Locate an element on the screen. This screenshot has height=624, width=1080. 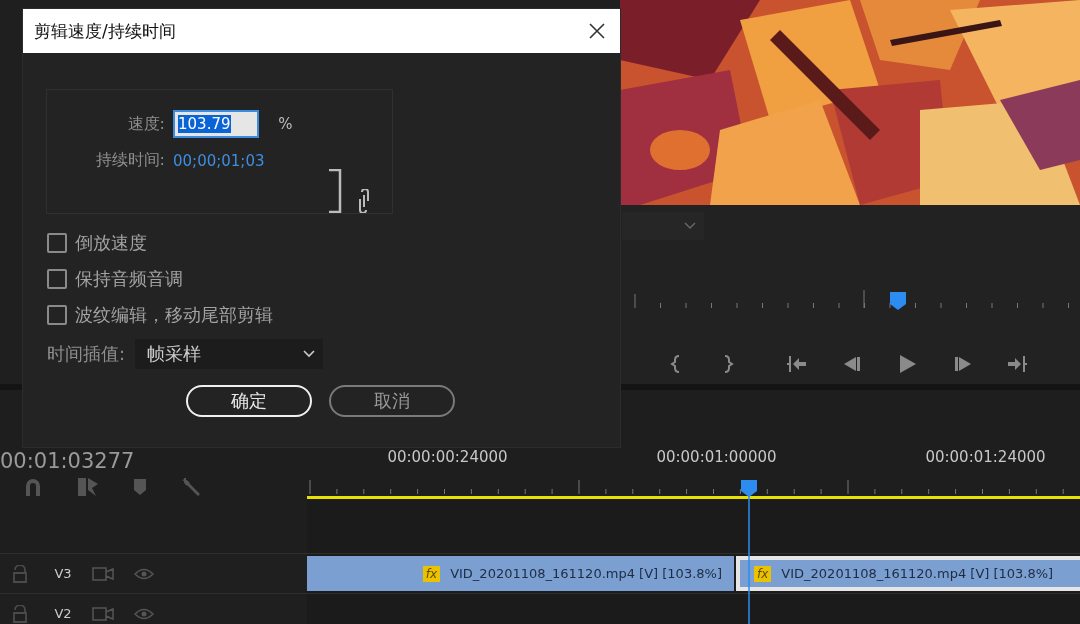
speed-field: 103.79 is located at coordinates (216, 124).